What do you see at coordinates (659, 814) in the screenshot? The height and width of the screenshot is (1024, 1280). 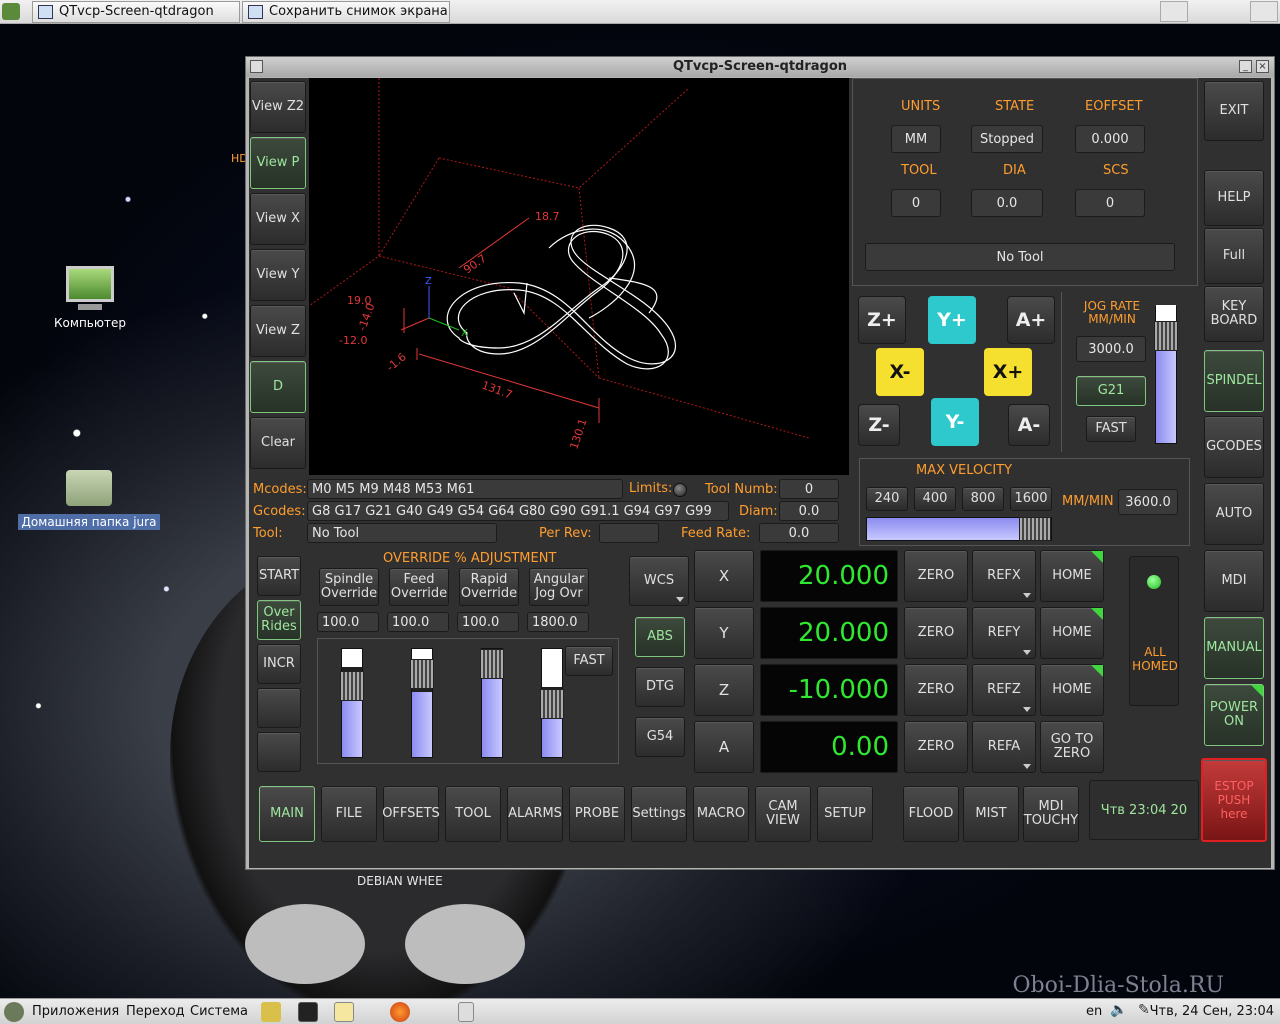 I see `tab-settings: Settings` at bounding box center [659, 814].